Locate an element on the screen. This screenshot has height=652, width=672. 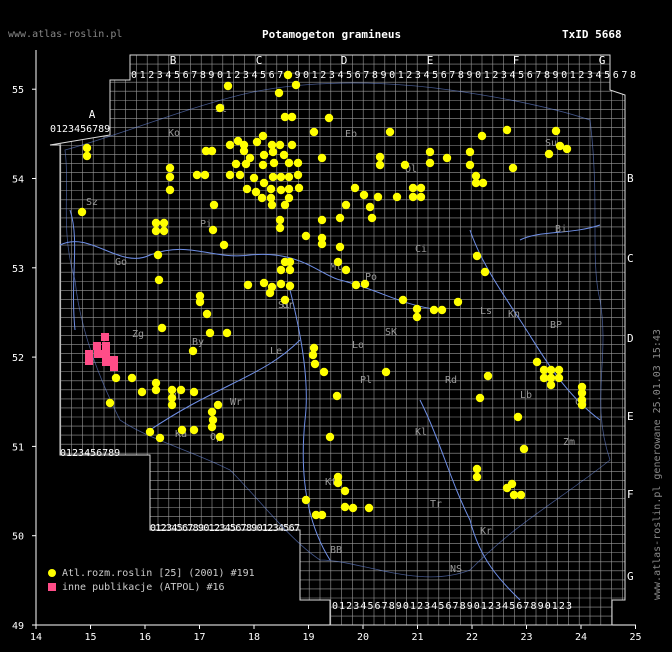
y-tick-label: 54 is located at coordinates (18, 180).